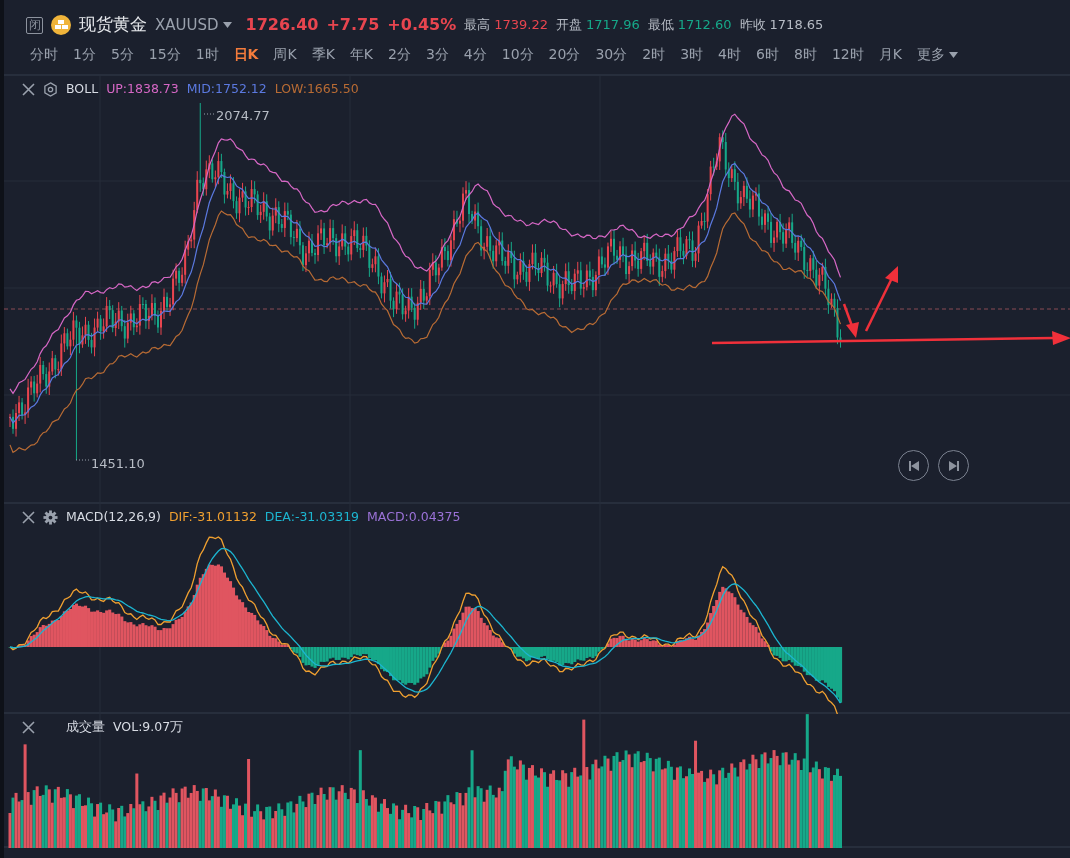 The height and width of the screenshot is (858, 1070). I want to click on timeframe-tab: 2分, so click(399, 54).